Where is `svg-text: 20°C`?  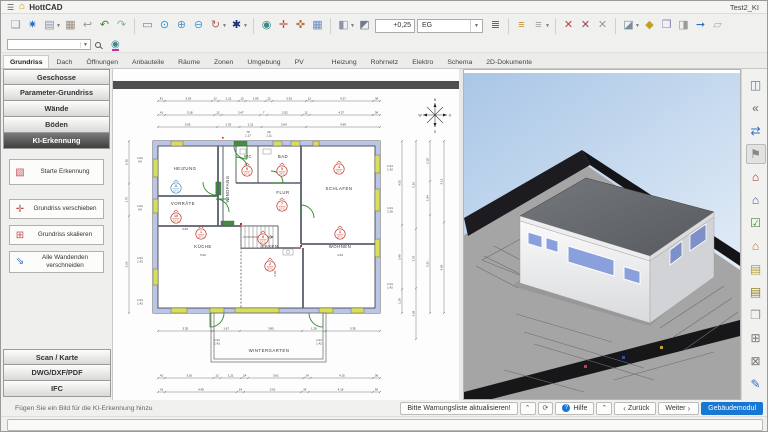 svg-text: 20°C is located at coordinates (339, 172).